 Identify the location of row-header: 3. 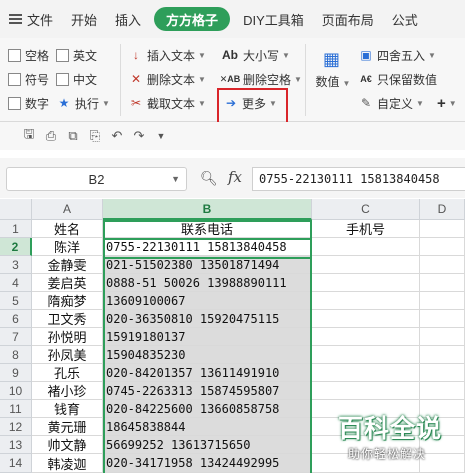
(16, 265).